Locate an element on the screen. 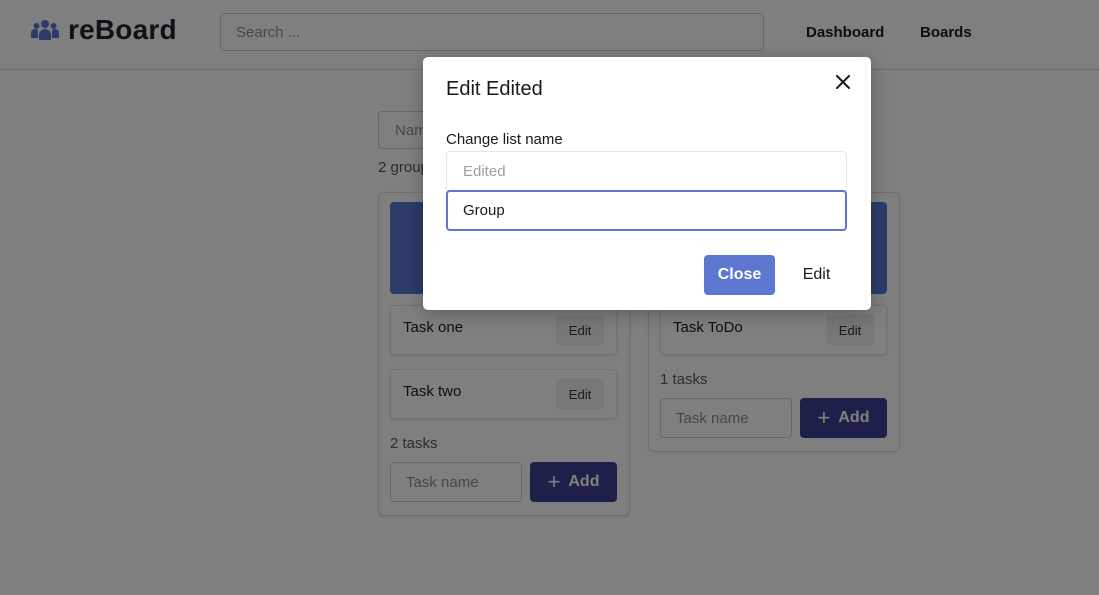 This screenshot has height=595, width=1099. dialog-close-button is located at coordinates (843, 82).